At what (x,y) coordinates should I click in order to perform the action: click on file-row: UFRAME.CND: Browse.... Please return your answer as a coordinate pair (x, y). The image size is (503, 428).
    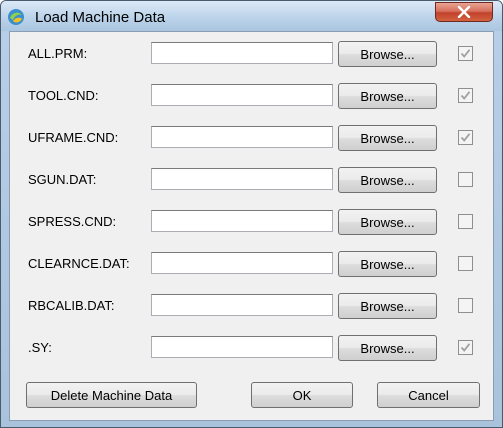
    Looking at the image, I should click on (251, 138).